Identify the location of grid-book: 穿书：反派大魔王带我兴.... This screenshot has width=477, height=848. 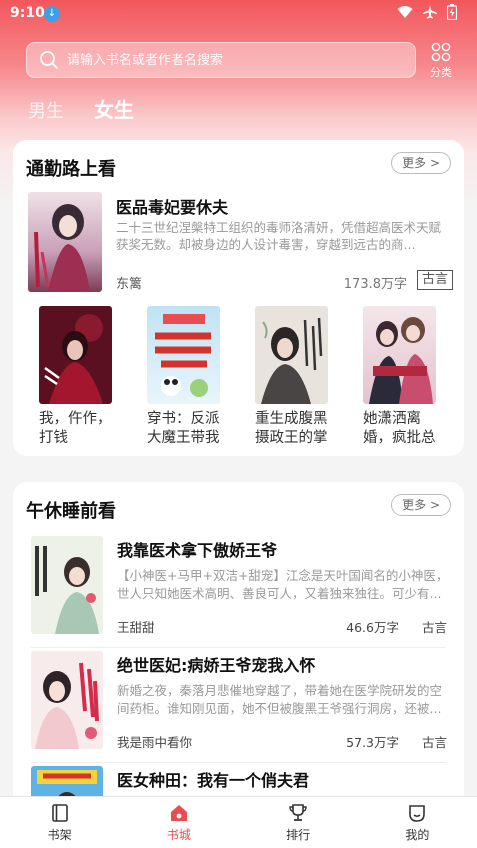
(185, 377).